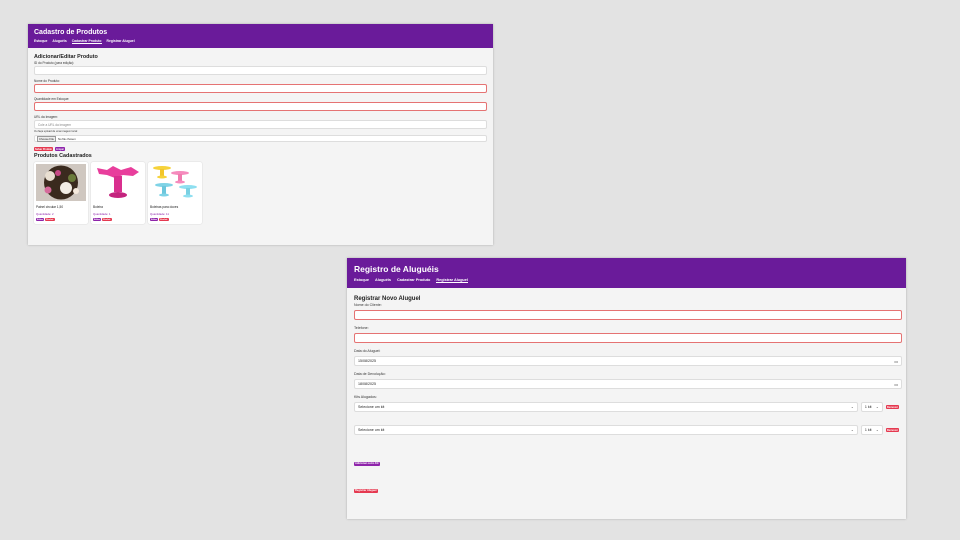 Image resolution: width=960 pixels, height=540 pixels. I want to click on choose-file-button: Choose File, so click(46, 138).